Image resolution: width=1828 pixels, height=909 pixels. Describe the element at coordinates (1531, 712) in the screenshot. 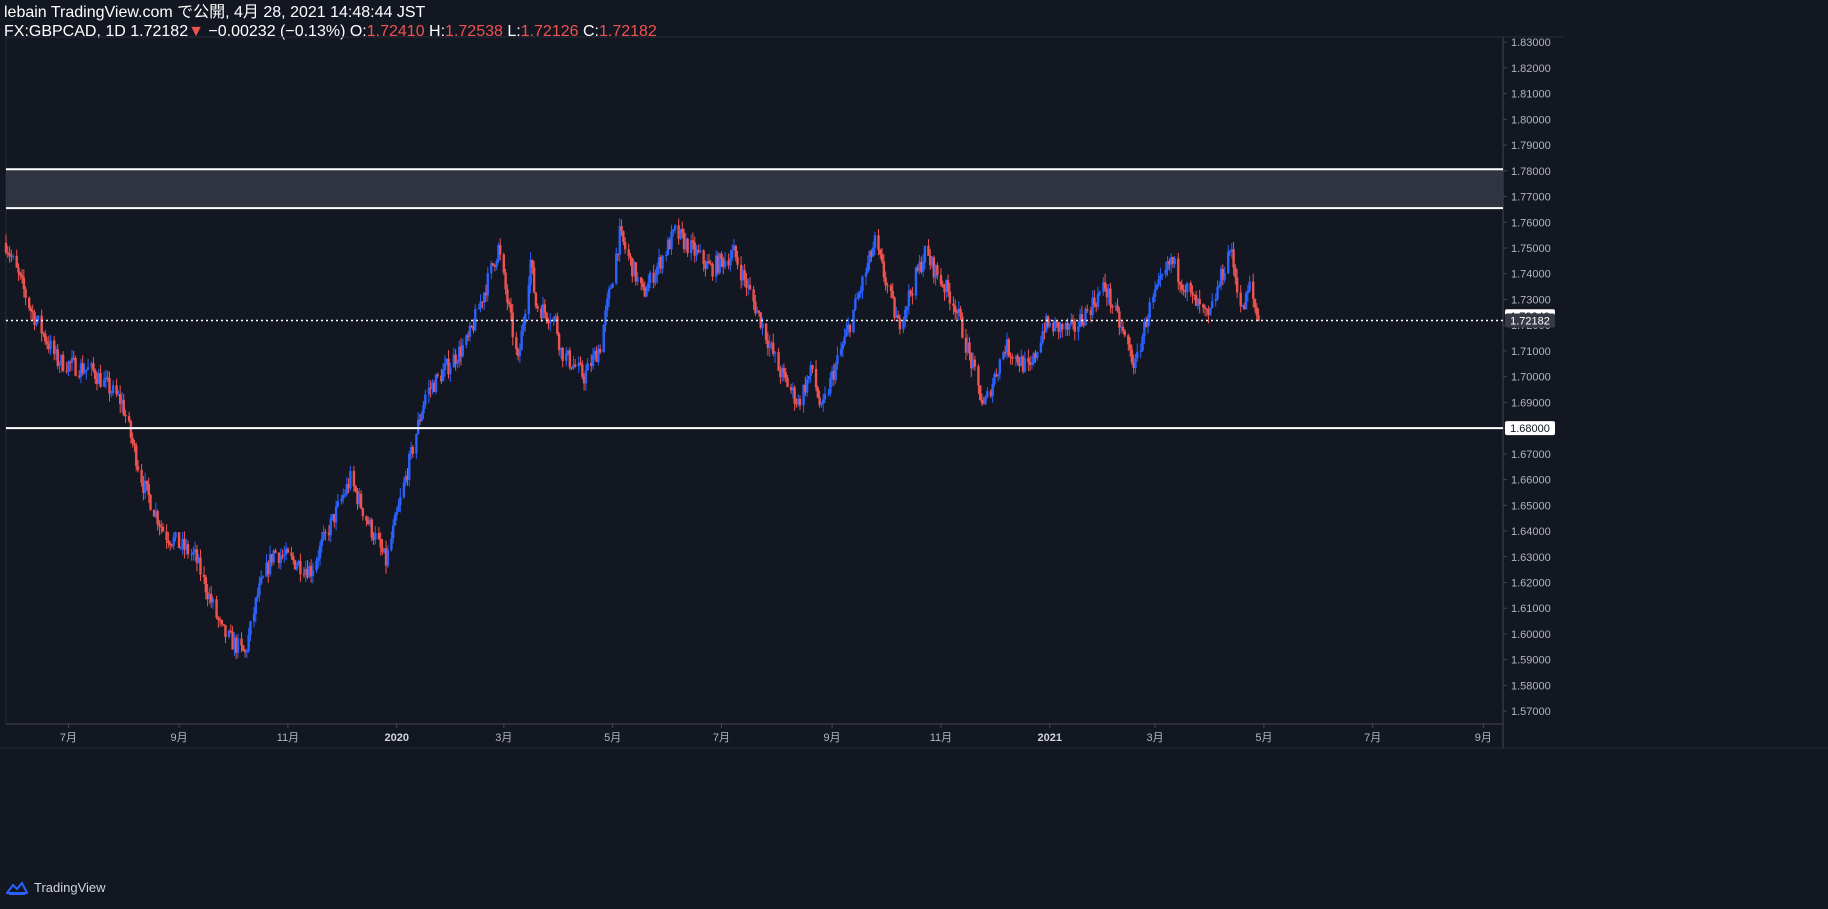

I see `y-tick-label-26: 1.57000` at that location.